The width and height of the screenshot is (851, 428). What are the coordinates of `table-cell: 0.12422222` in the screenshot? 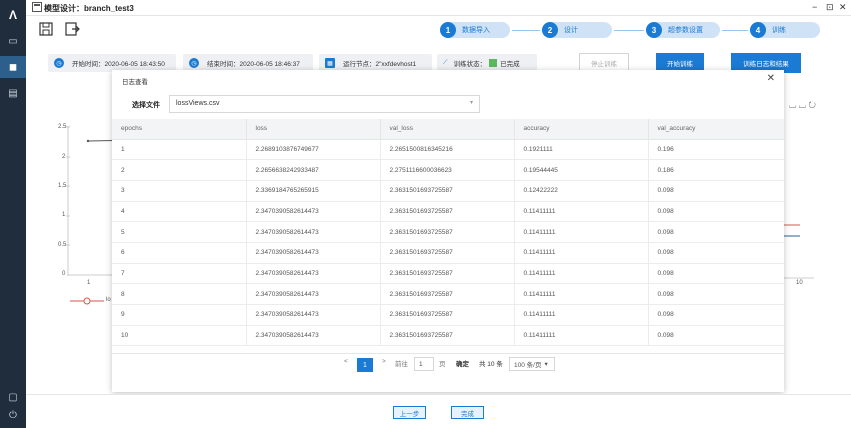 It's located at (581, 191).